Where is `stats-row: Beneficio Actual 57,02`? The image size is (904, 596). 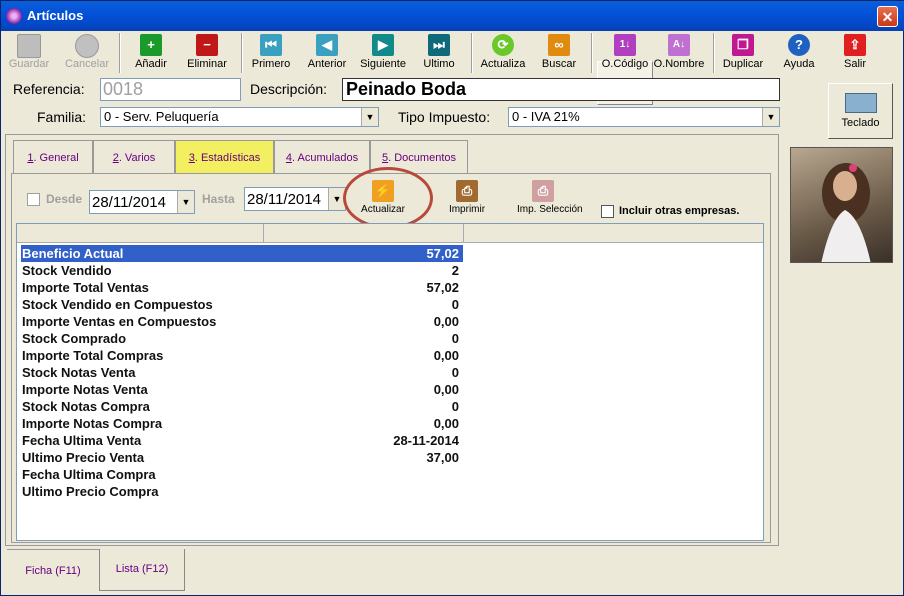
stats-row: Beneficio Actual 57,02 is located at coordinates (242, 253).